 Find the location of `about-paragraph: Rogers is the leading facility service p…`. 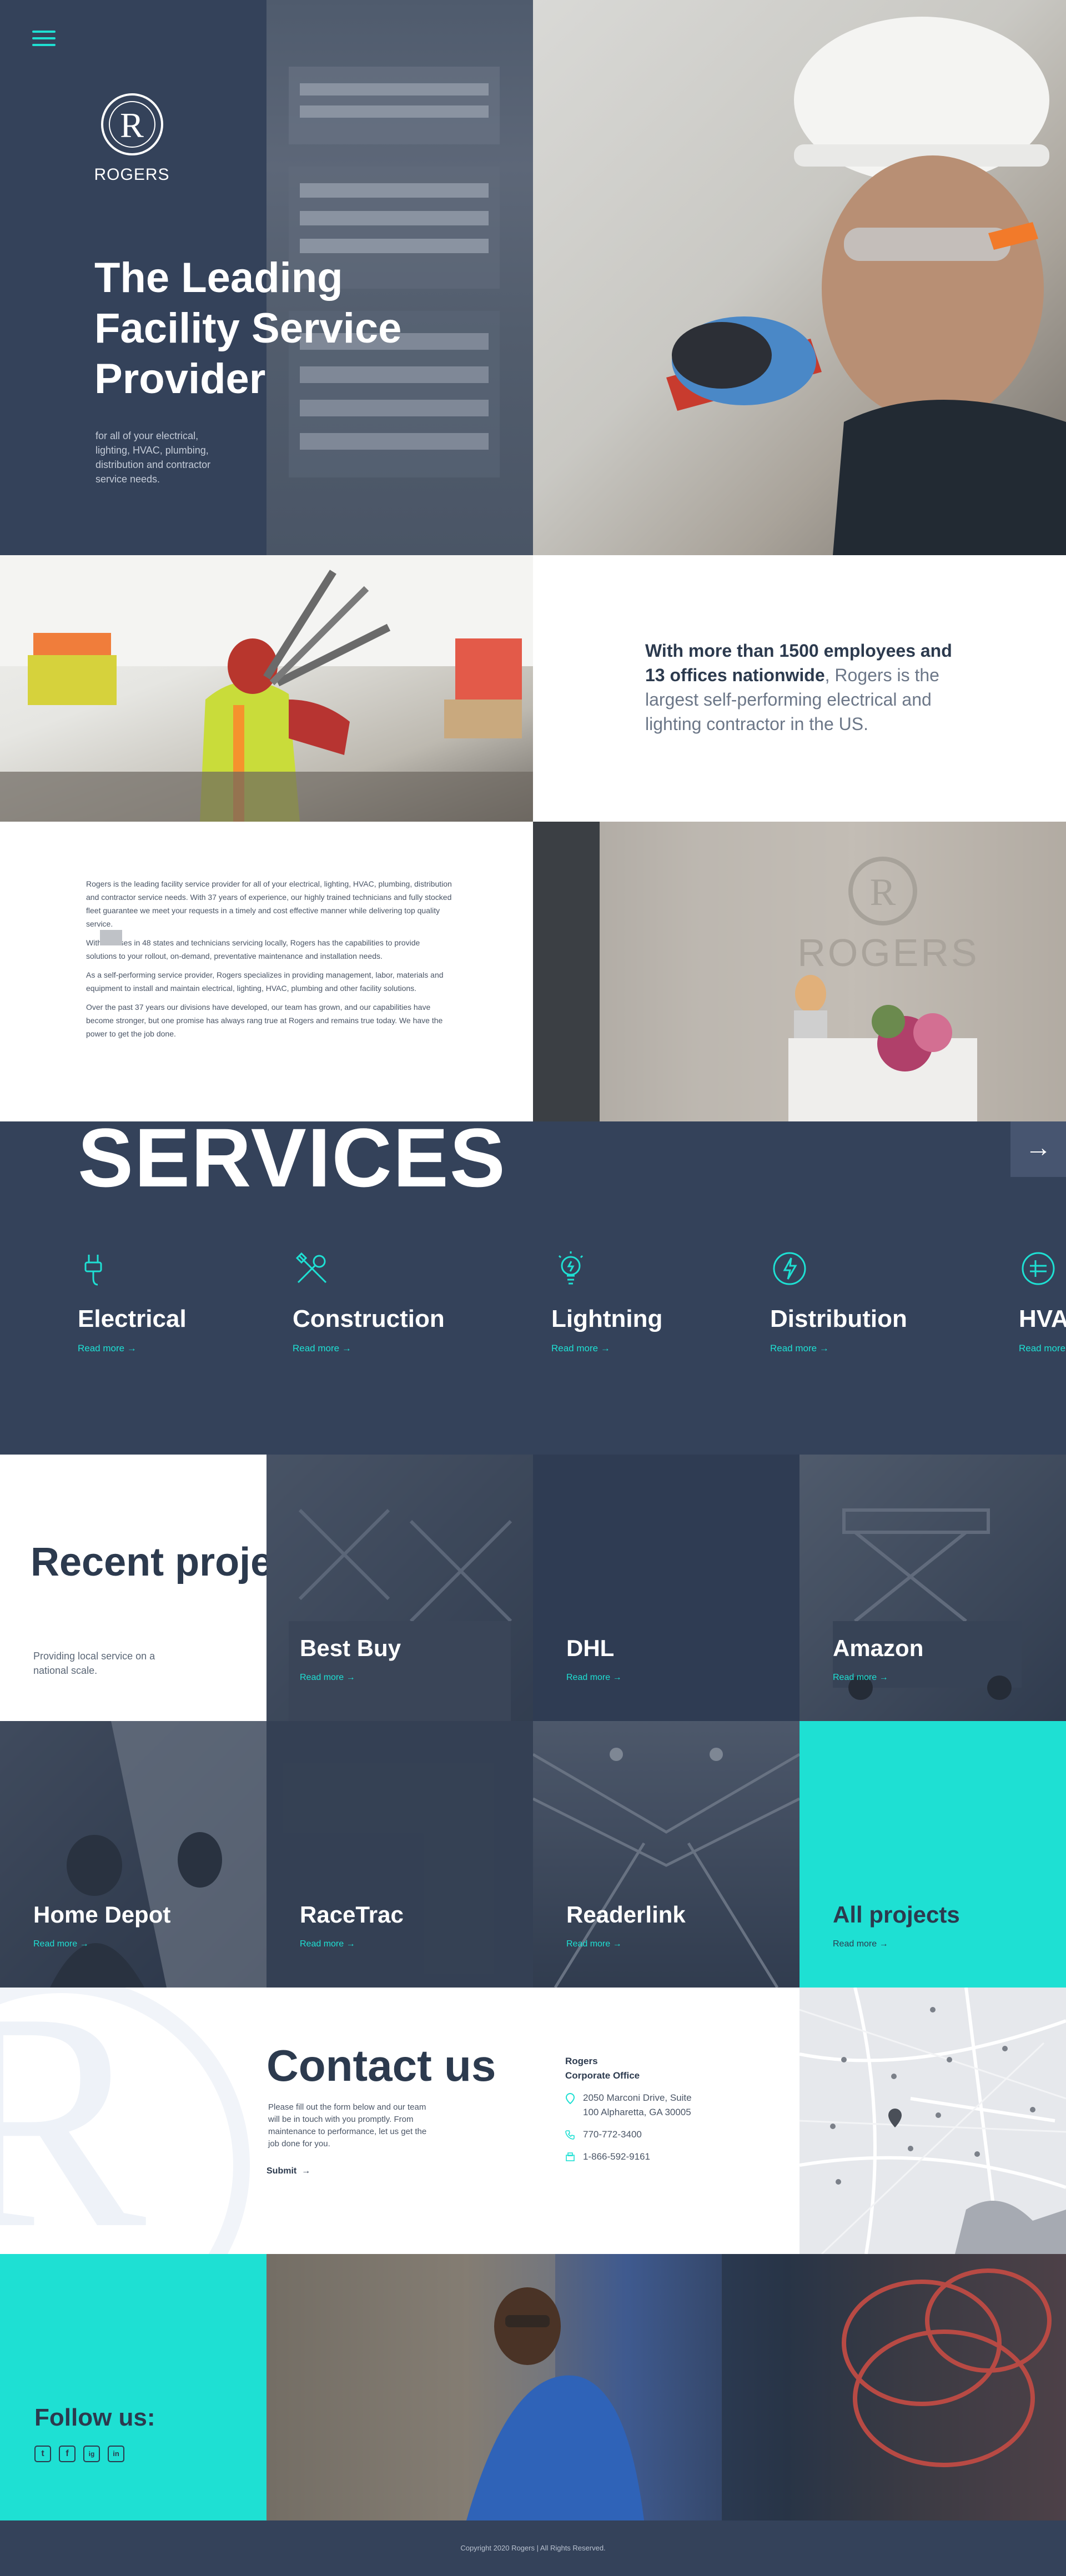

about-paragraph: Rogers is the leading facility service p… is located at coordinates (269, 904).